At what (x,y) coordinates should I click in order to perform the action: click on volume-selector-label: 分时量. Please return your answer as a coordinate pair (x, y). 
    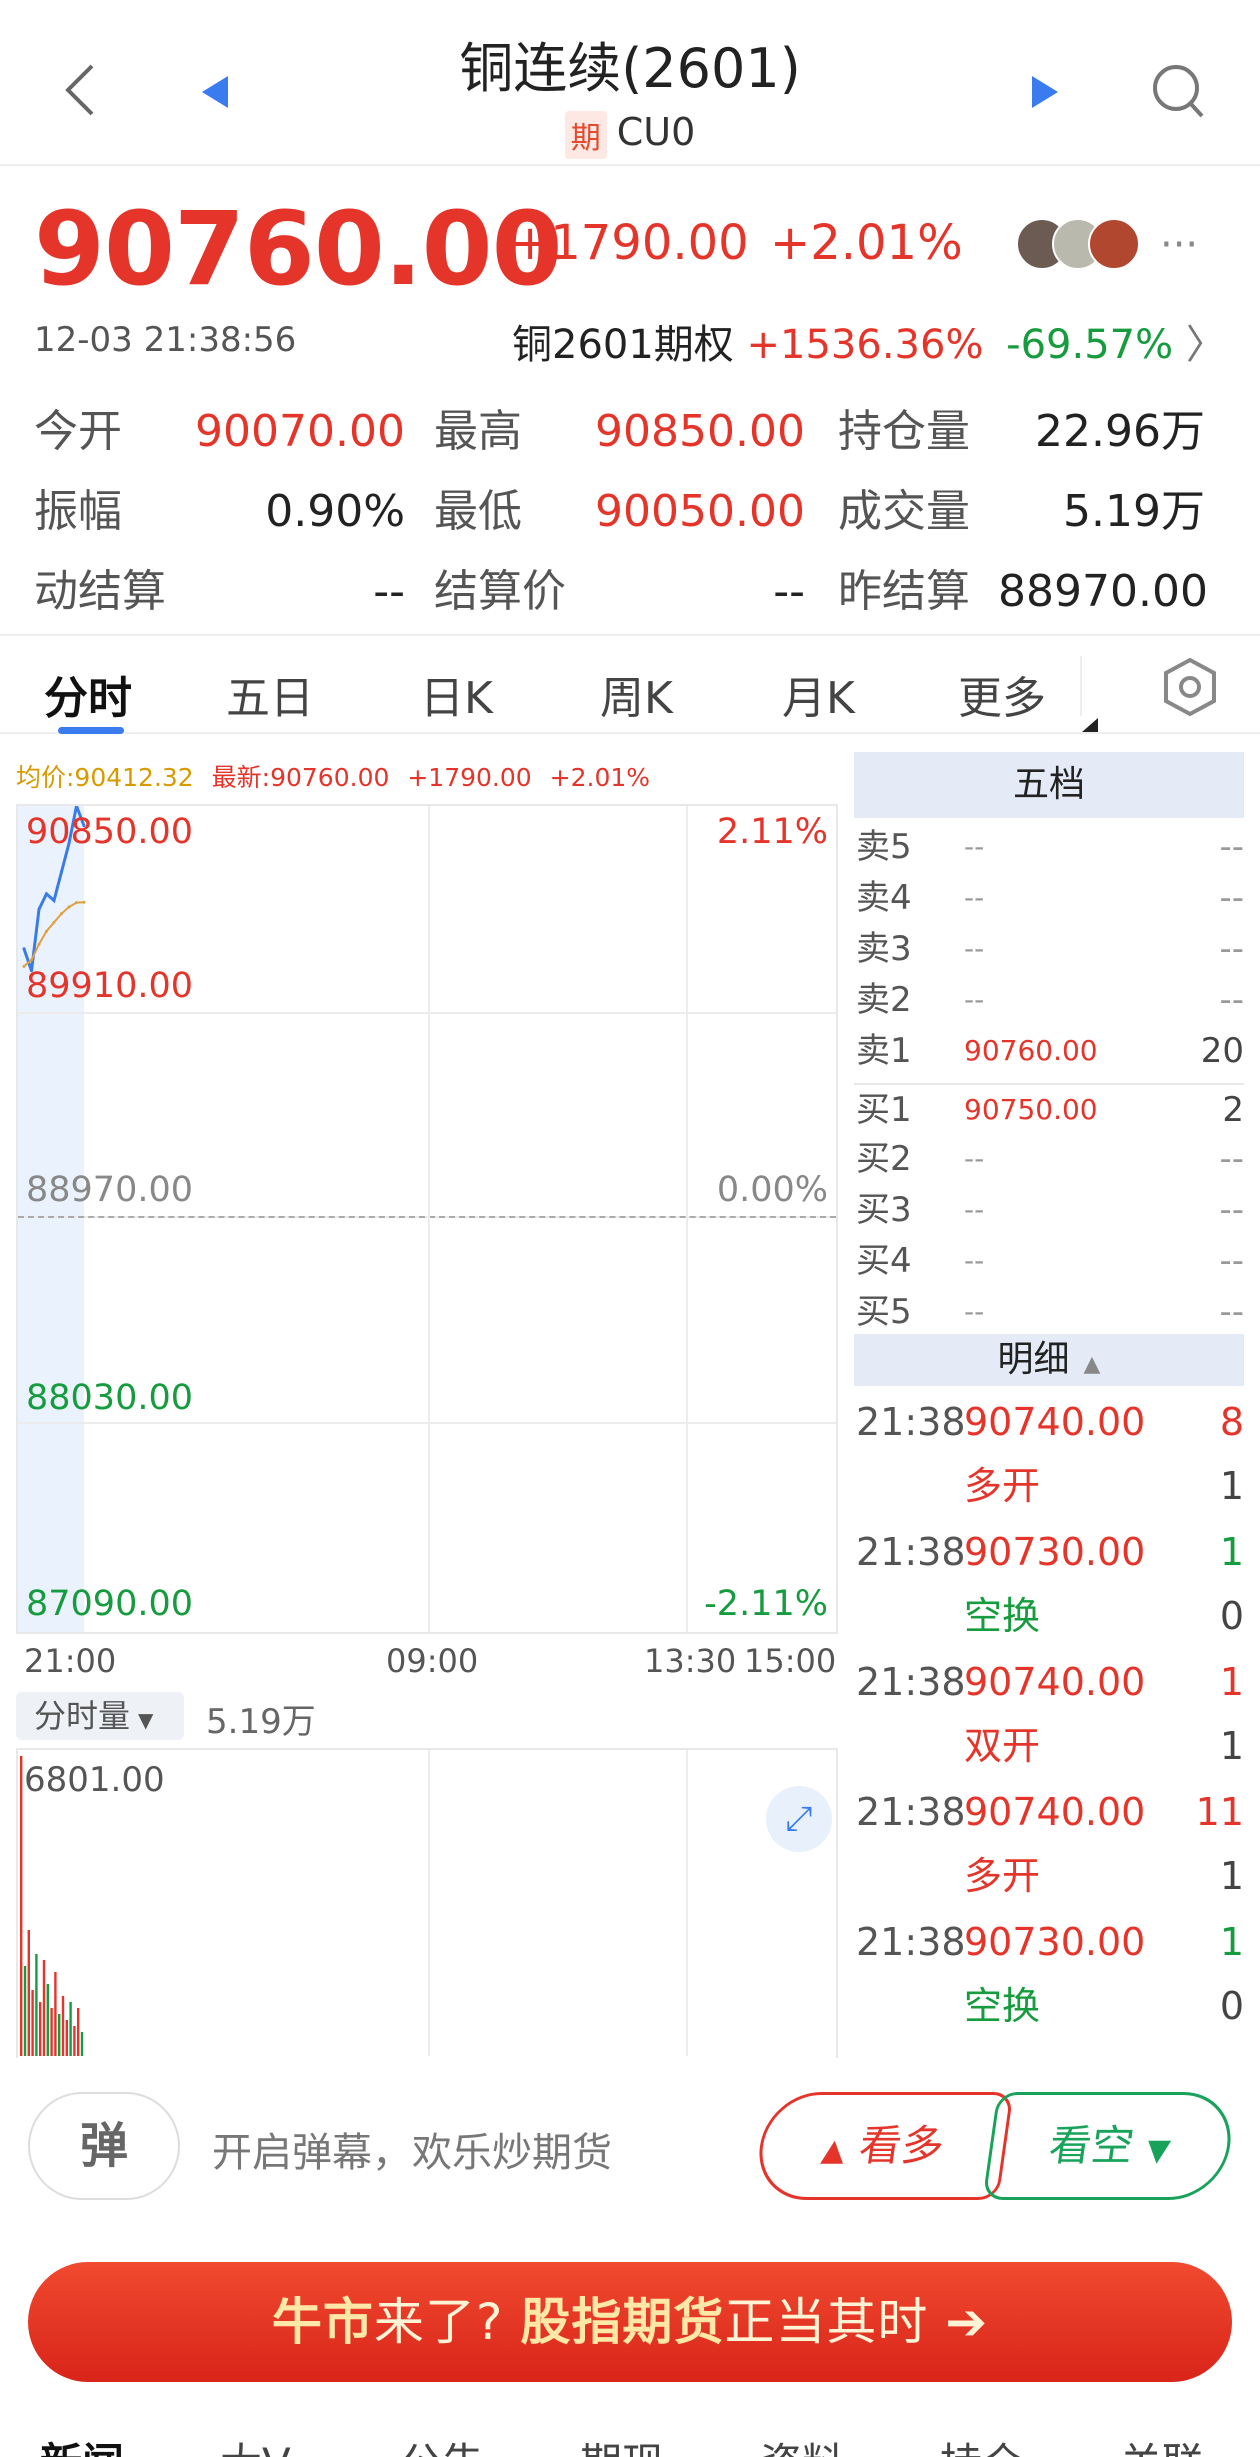
    Looking at the image, I should click on (82, 1716).